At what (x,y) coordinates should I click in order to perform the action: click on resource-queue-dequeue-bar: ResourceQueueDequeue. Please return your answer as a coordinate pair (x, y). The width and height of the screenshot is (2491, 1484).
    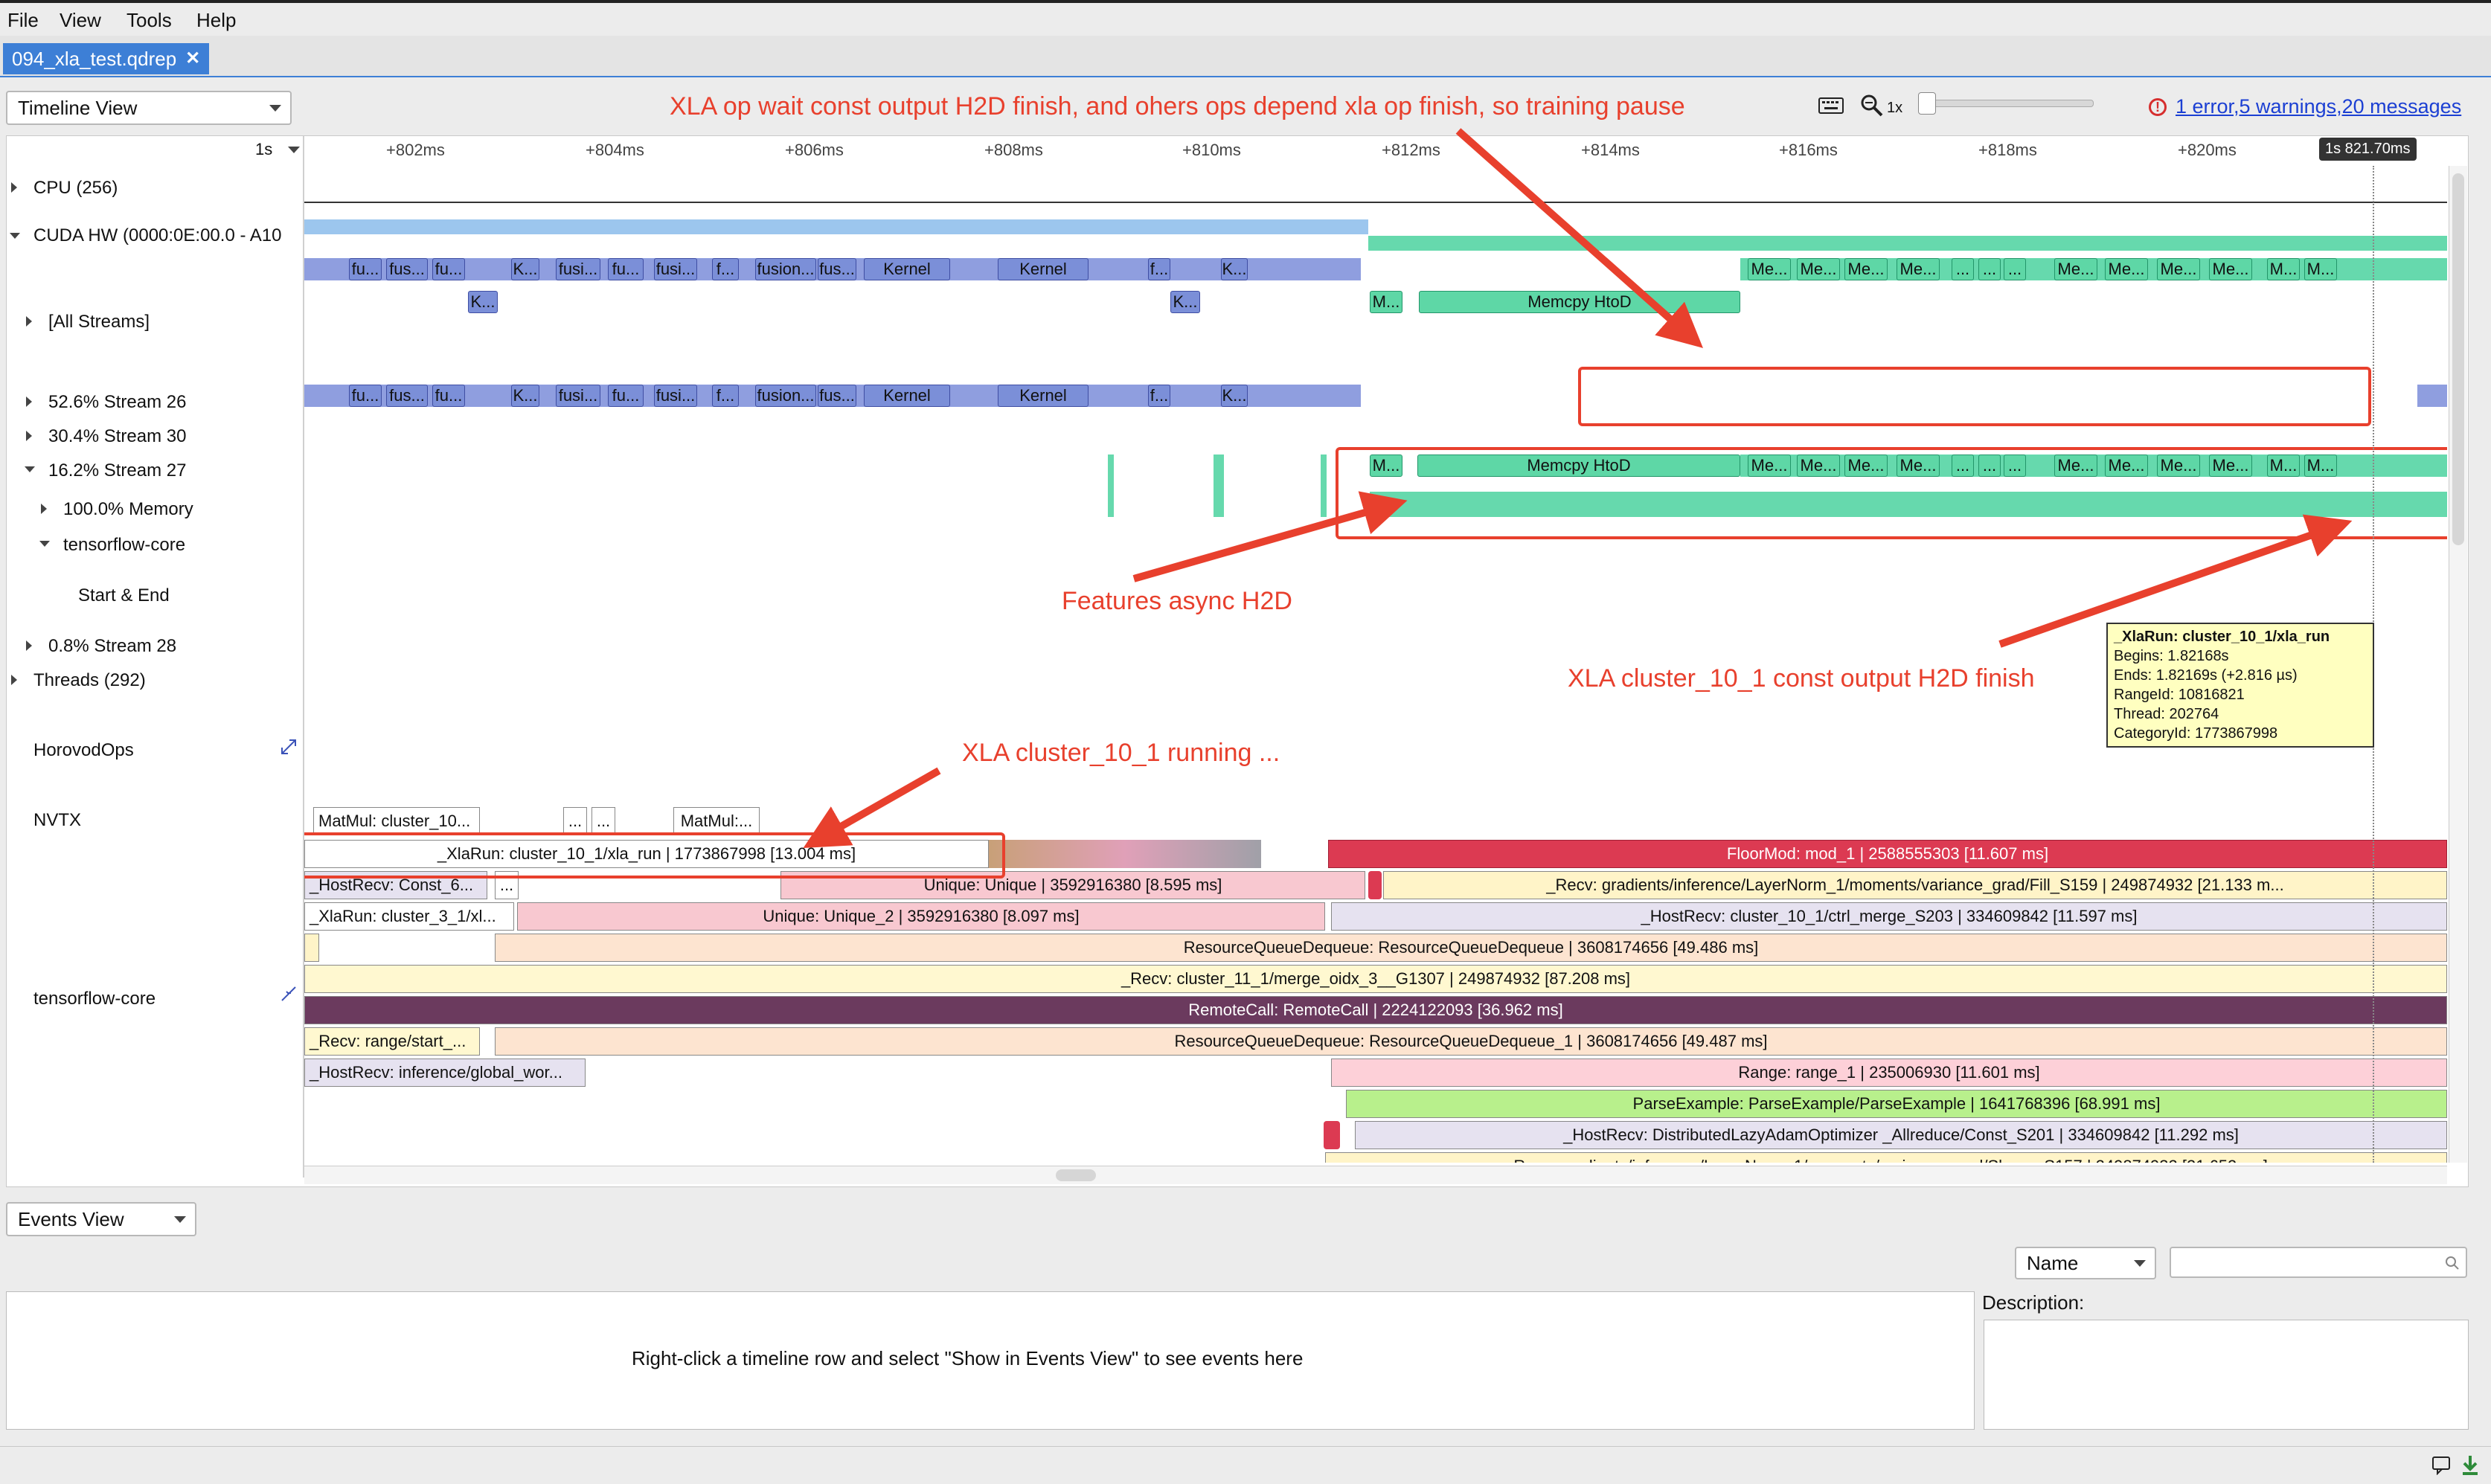
    Looking at the image, I should click on (1471, 948).